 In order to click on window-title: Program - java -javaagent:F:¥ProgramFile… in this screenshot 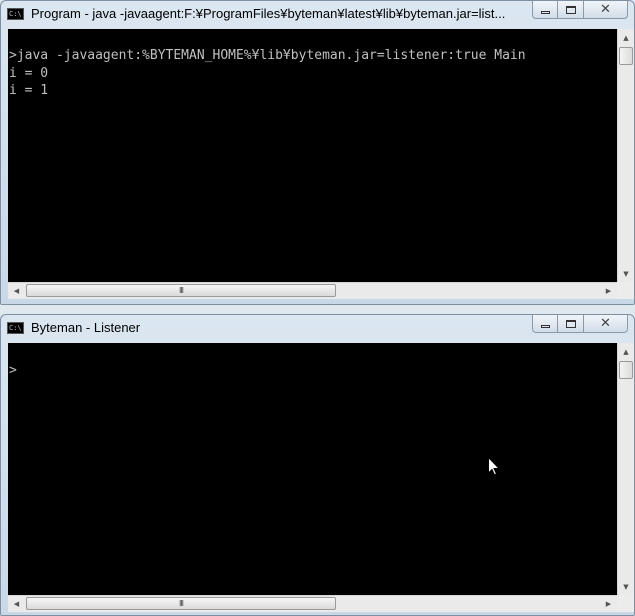, I will do `click(268, 13)`.